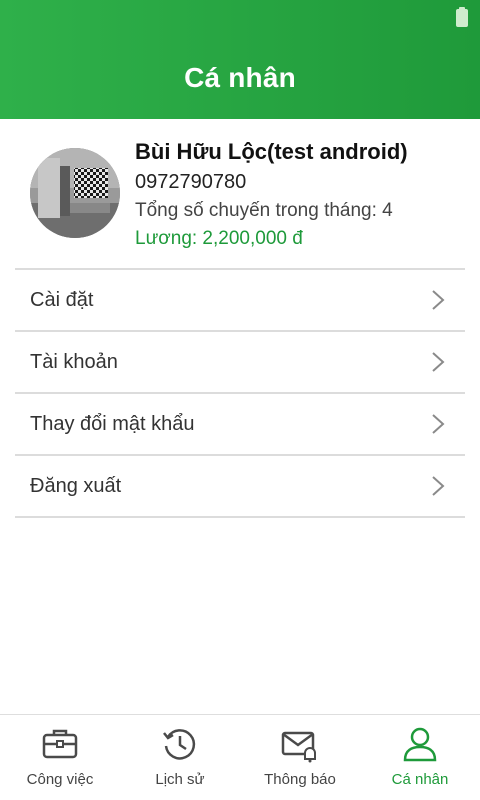 This screenshot has width=480, height=800. I want to click on user-icon, so click(420, 744).